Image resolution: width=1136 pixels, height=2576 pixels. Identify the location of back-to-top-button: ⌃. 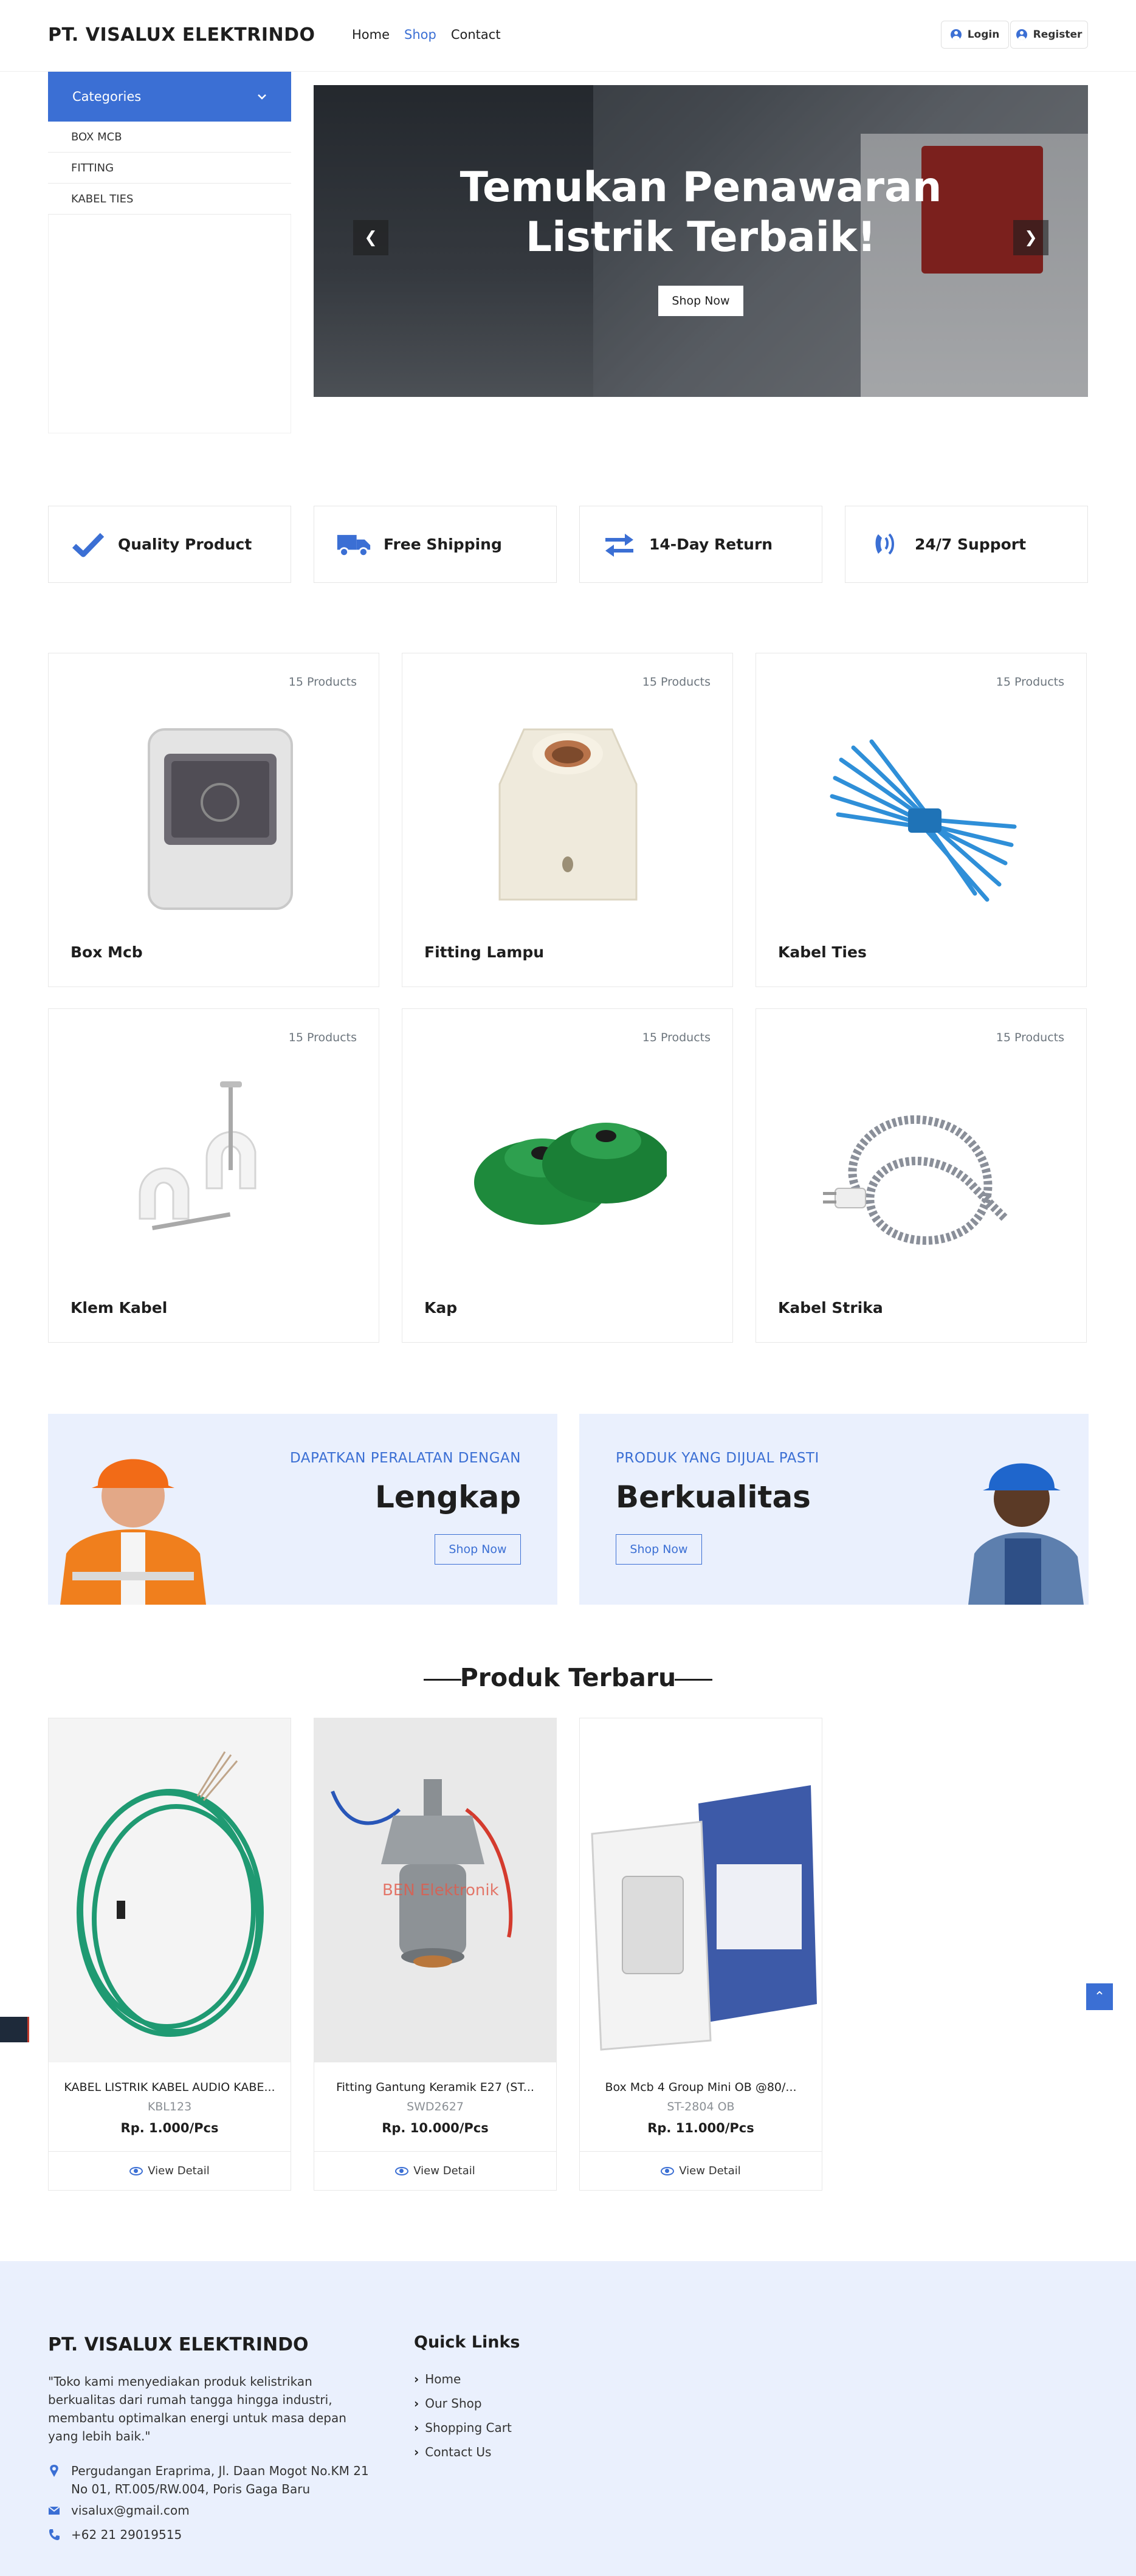
(1099, 1996).